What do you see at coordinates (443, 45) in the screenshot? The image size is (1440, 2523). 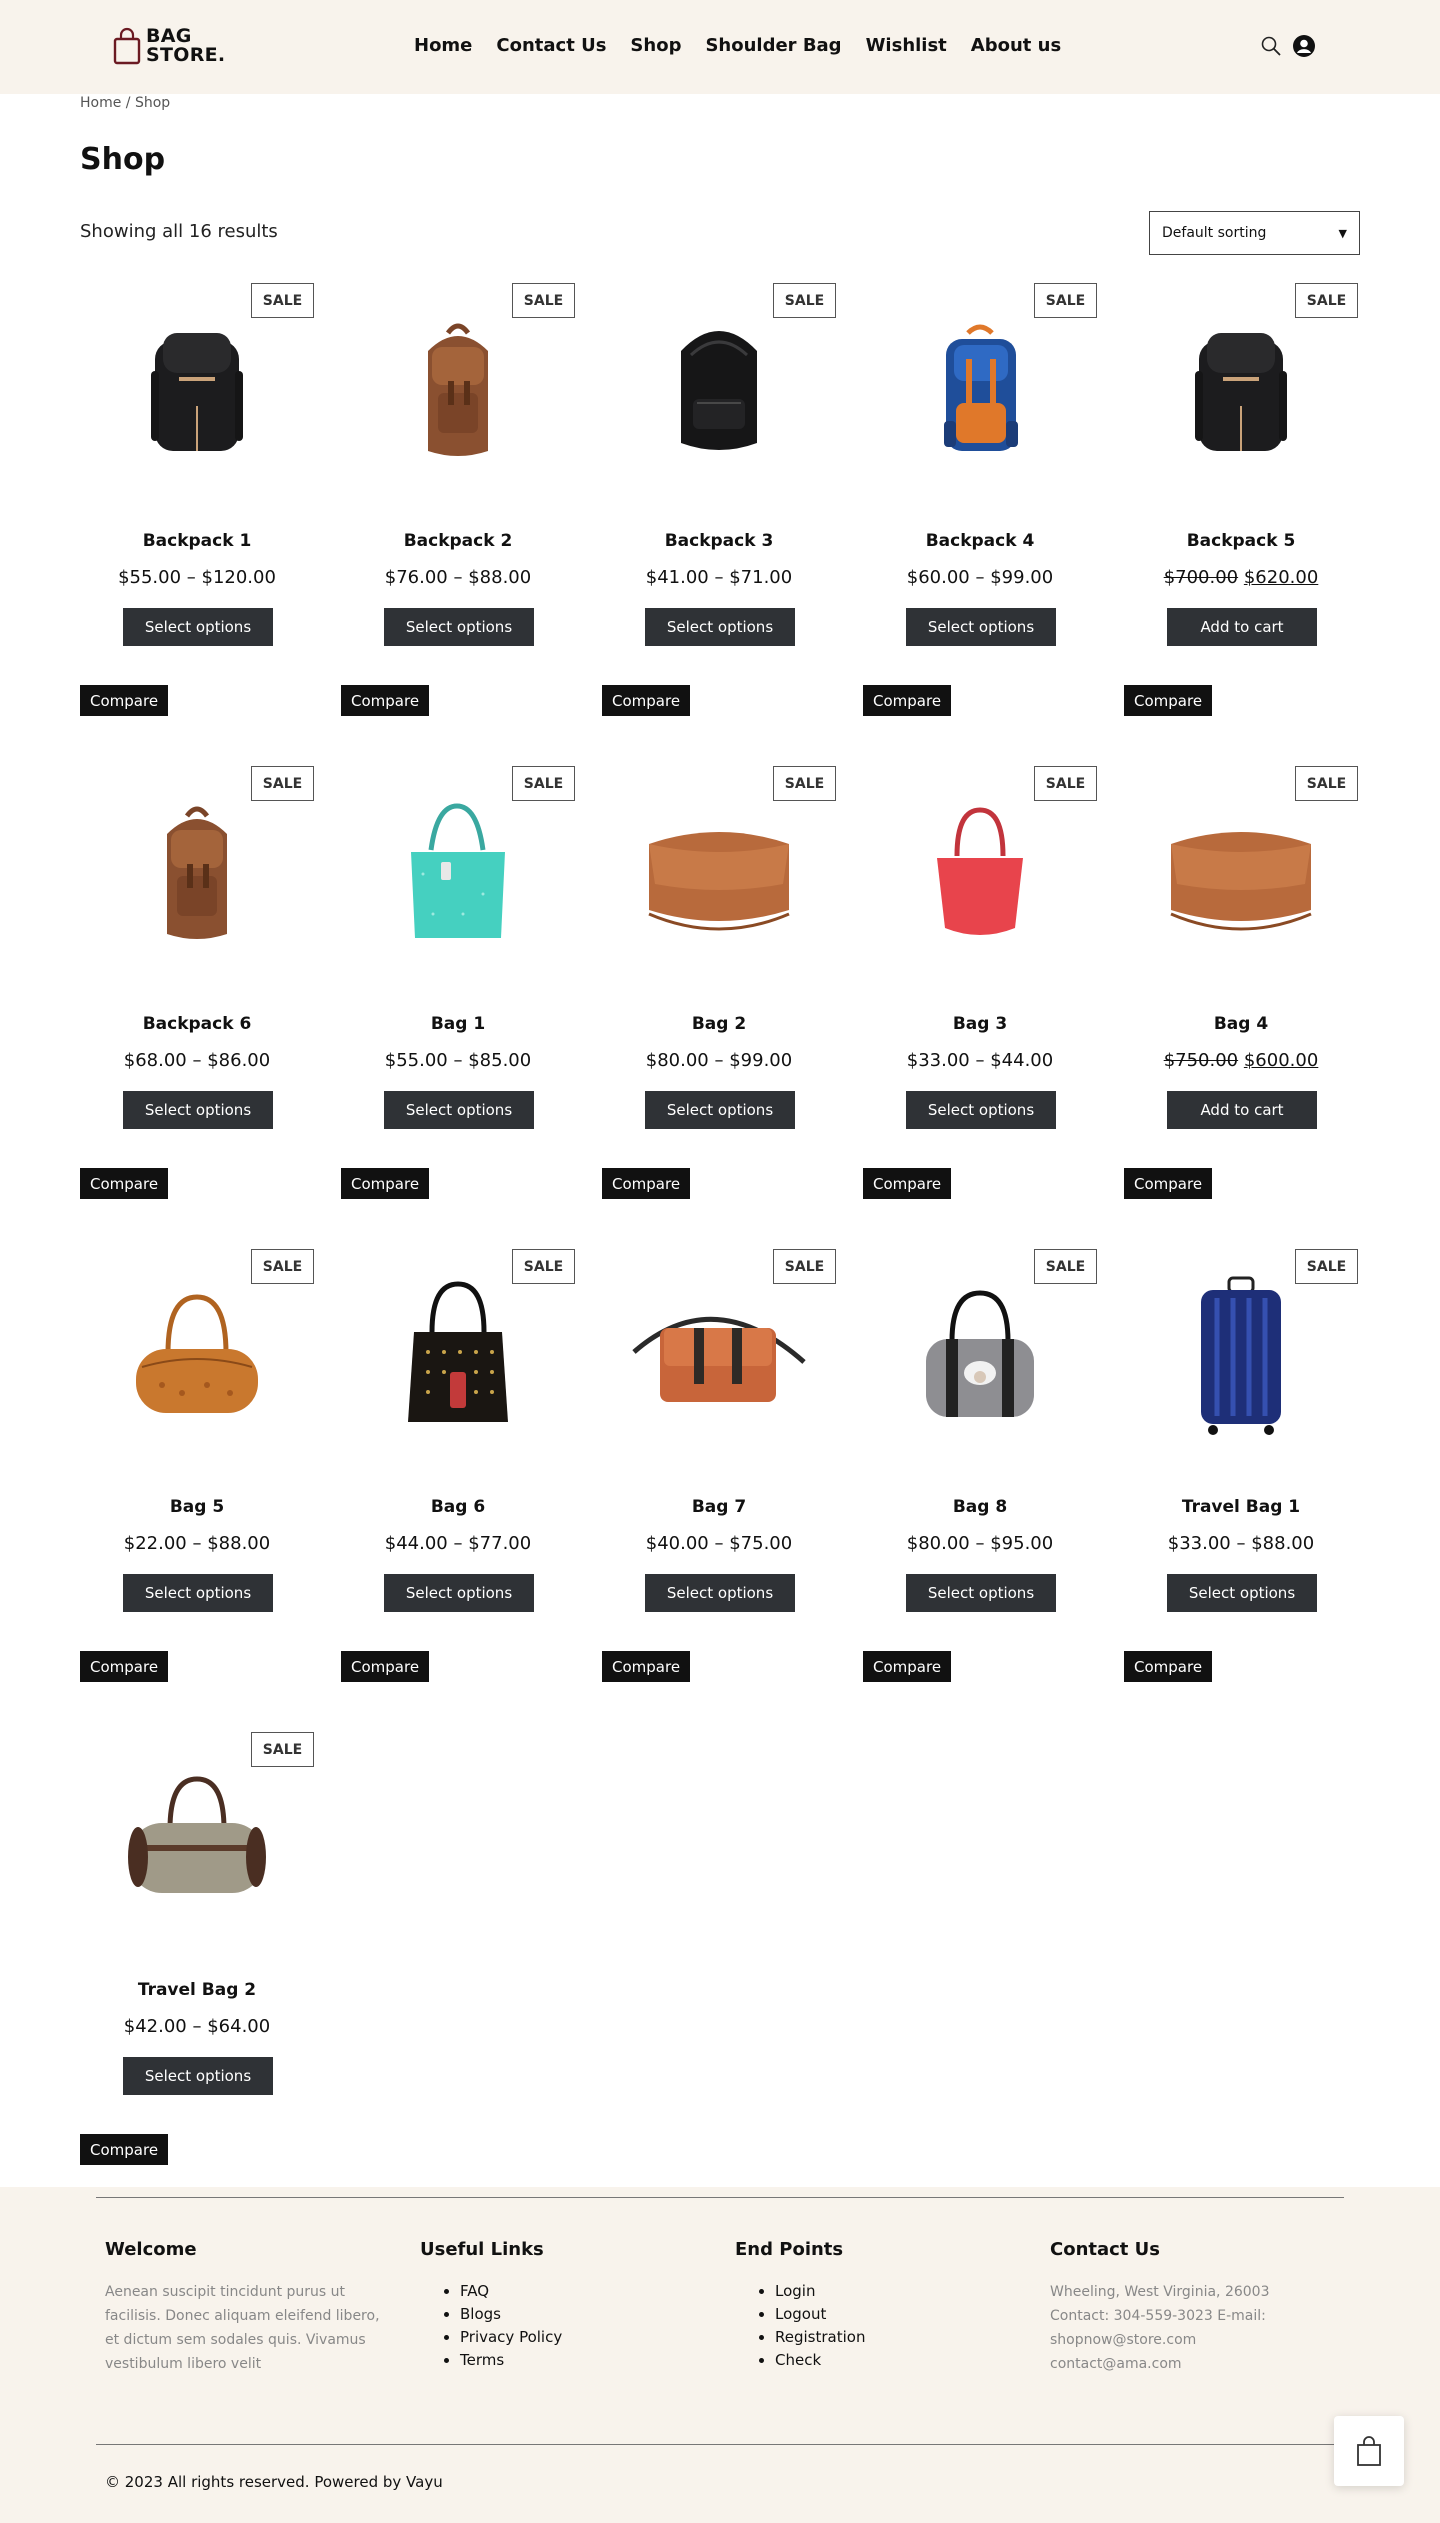 I see `nav-home: Home` at bounding box center [443, 45].